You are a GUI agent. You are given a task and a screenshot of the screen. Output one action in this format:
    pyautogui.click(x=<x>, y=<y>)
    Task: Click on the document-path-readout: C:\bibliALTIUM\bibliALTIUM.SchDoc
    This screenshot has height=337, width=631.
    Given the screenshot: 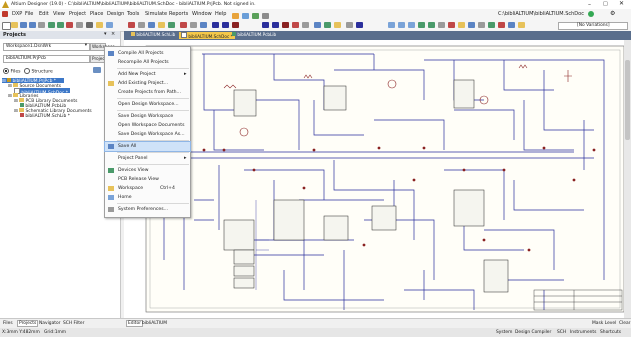 What is the action you would take?
    pyautogui.click(x=541, y=14)
    